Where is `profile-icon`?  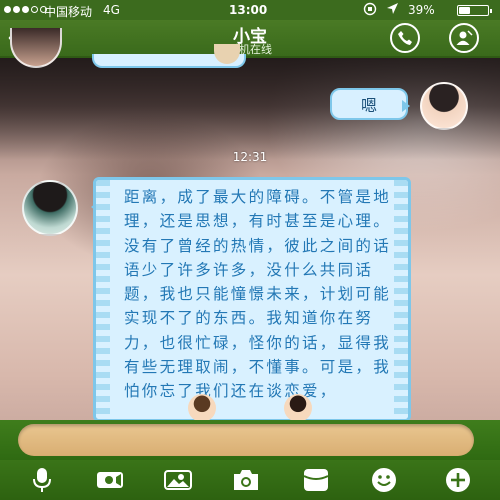 profile-icon is located at coordinates (464, 38).